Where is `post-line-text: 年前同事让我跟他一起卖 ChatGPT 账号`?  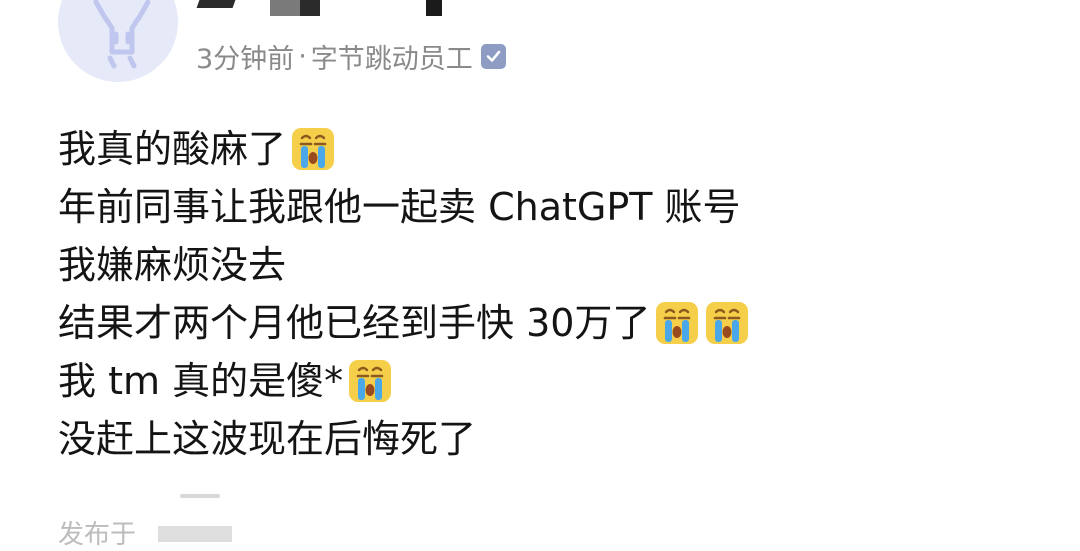 post-line-text: 年前同事让我跟他一起卖 ChatGPT 账号 is located at coordinates (399, 207).